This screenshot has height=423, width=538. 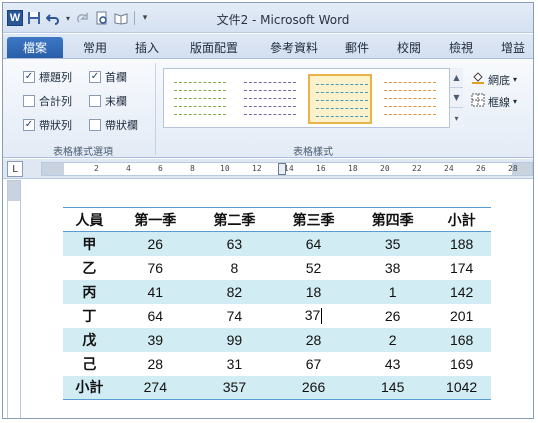 What do you see at coordinates (461, 47) in the screenshot?
I see `tab-view: 檢視` at bounding box center [461, 47].